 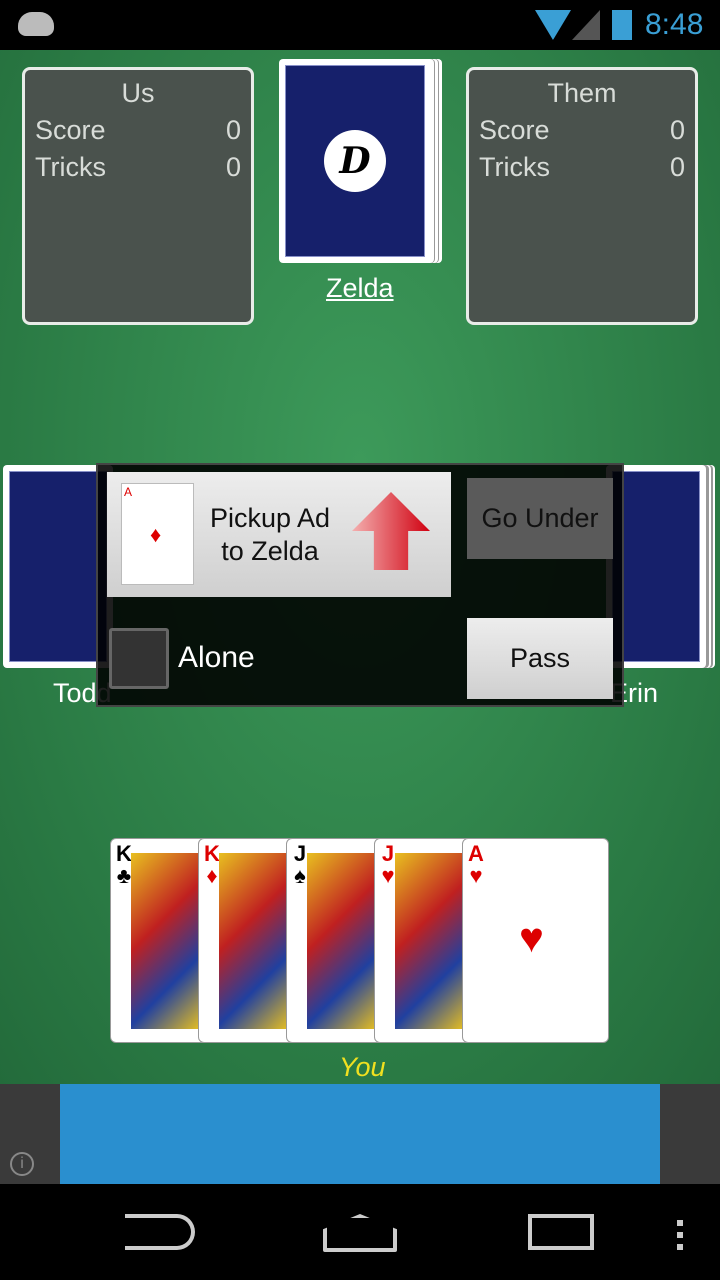 I want to click on up-arrow-icon, so click(x=391, y=531).